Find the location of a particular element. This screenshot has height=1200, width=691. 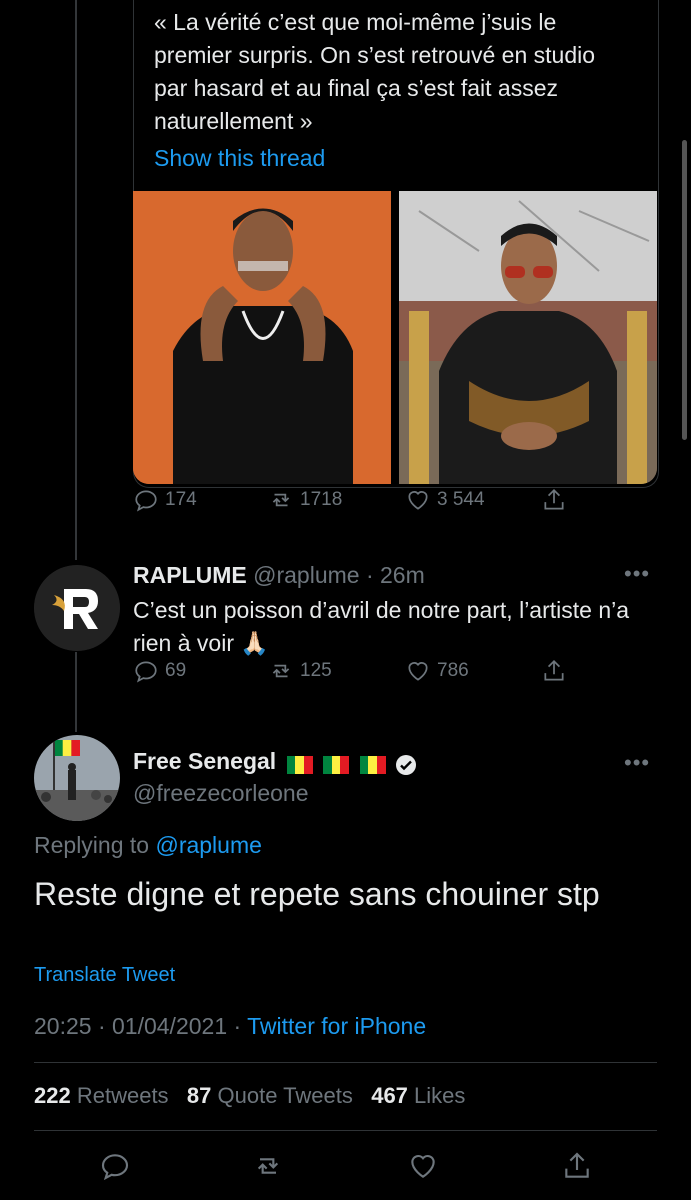

like-button: 3 544 is located at coordinates (445, 500).